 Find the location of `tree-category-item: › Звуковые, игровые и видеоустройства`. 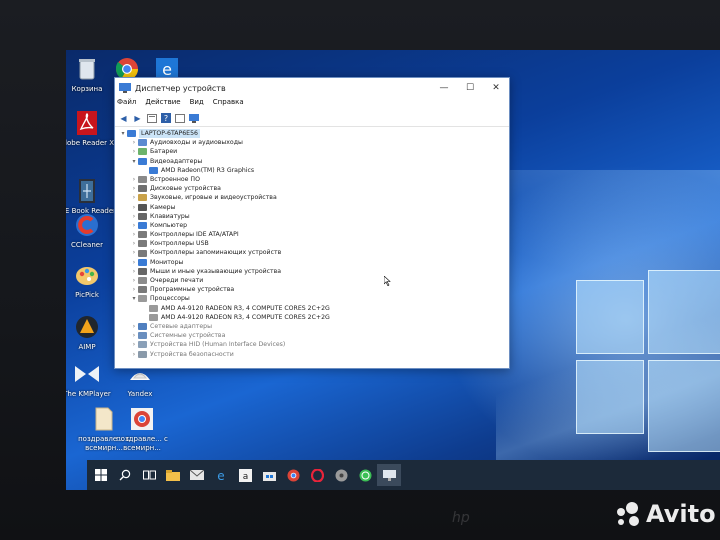

tree-category-item: › Звуковые, игровые и видеоустройства is located at coordinates (314, 197).